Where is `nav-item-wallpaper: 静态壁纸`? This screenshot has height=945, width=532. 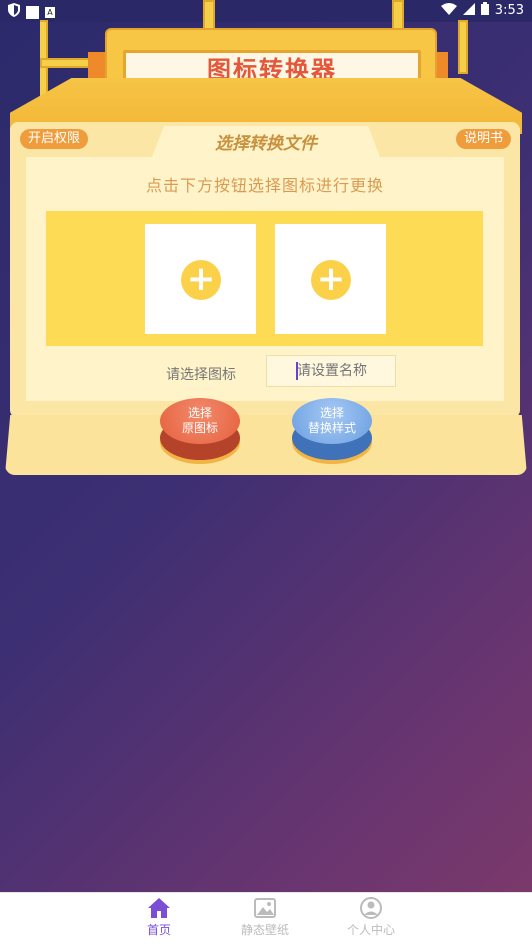
nav-item-wallpaper: 静态壁纸 is located at coordinates (265, 917).